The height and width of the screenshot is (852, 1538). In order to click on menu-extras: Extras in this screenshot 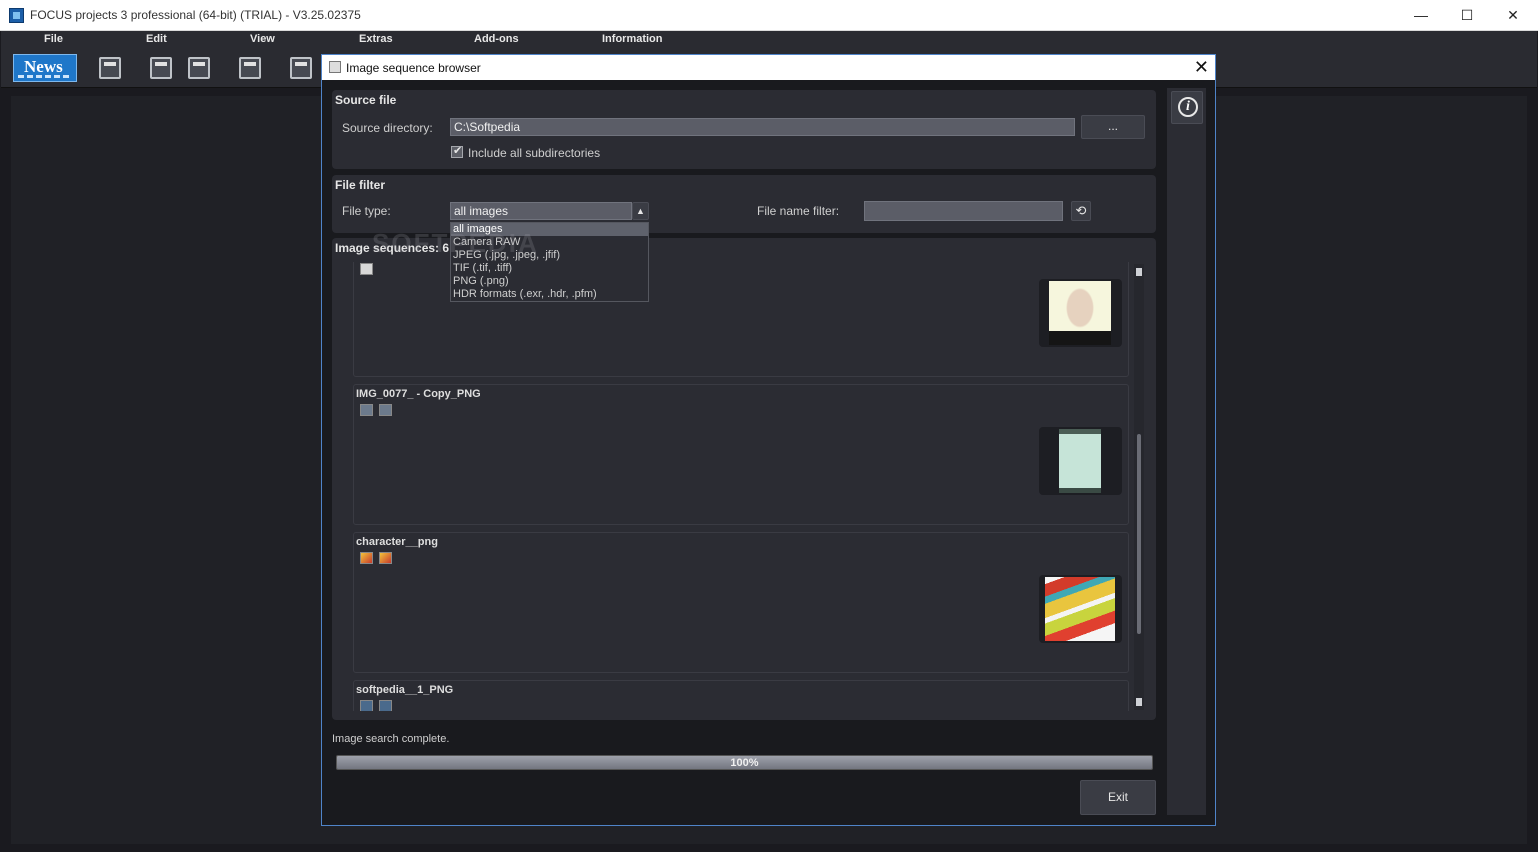, I will do `click(376, 39)`.